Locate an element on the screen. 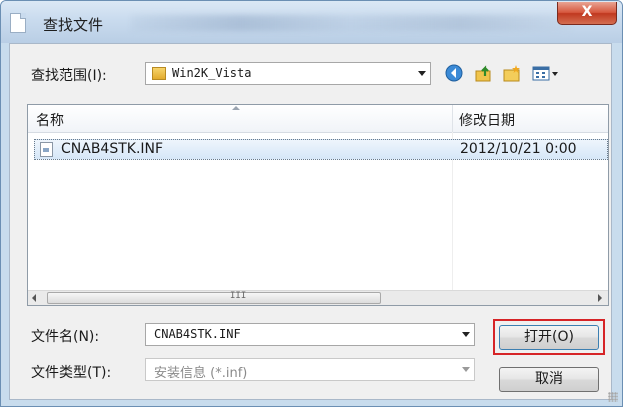  inf-file-icon is located at coordinates (46, 149).